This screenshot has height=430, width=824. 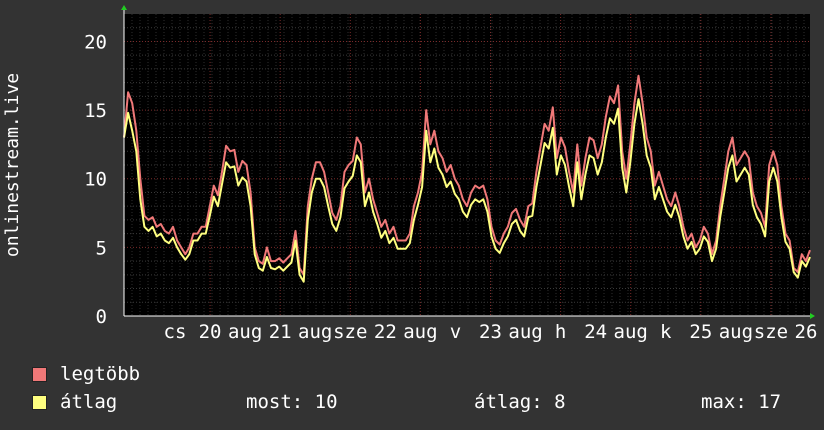 What do you see at coordinates (12, 165) in the screenshot?
I see `y-axis-label: onlinestream.live` at bounding box center [12, 165].